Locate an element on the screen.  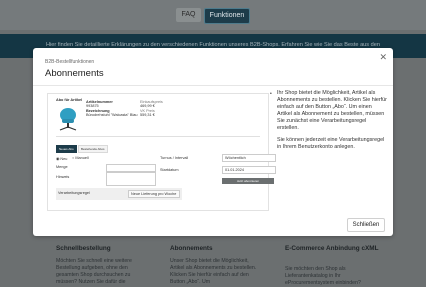
hinweis-label: Hinweis is located at coordinates (63, 177).